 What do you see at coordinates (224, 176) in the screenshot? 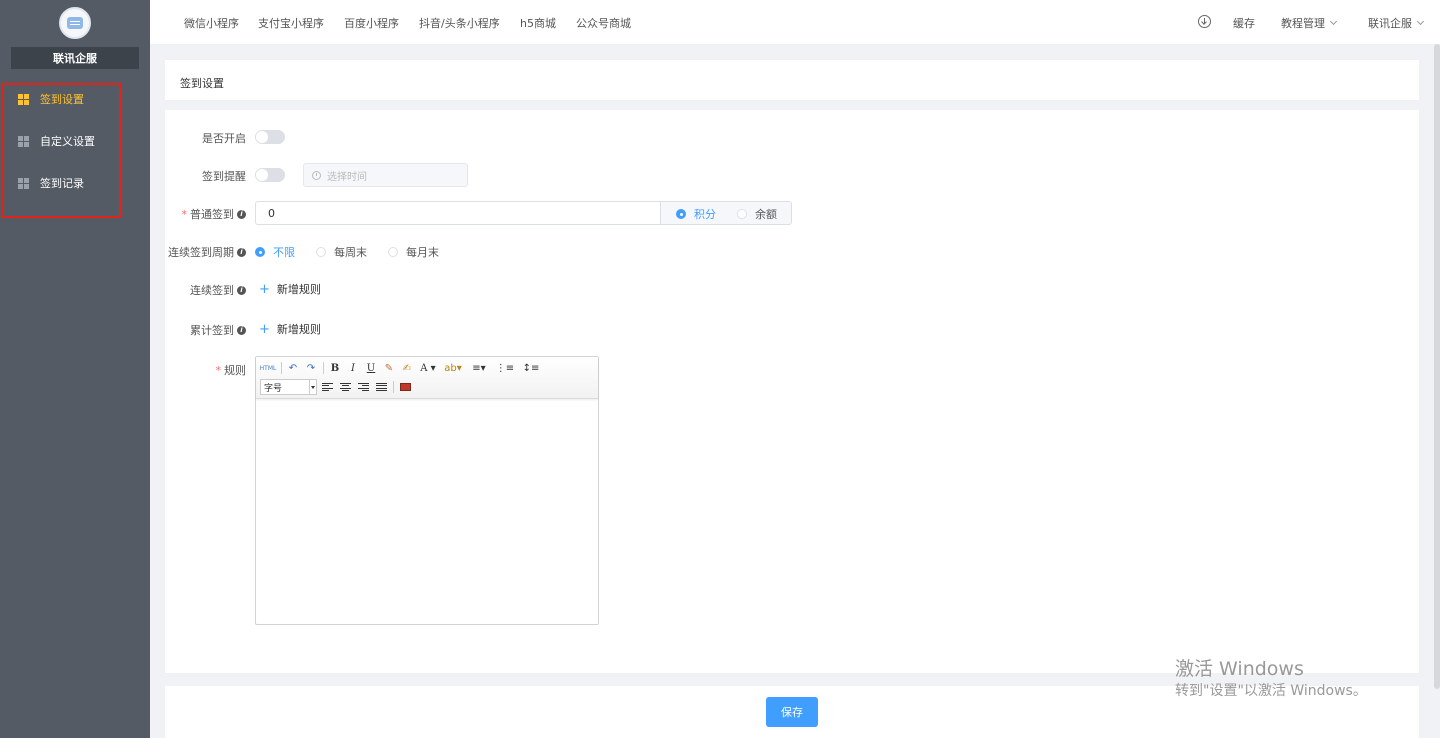
I see `remind-label: 签到提醒` at bounding box center [224, 176].